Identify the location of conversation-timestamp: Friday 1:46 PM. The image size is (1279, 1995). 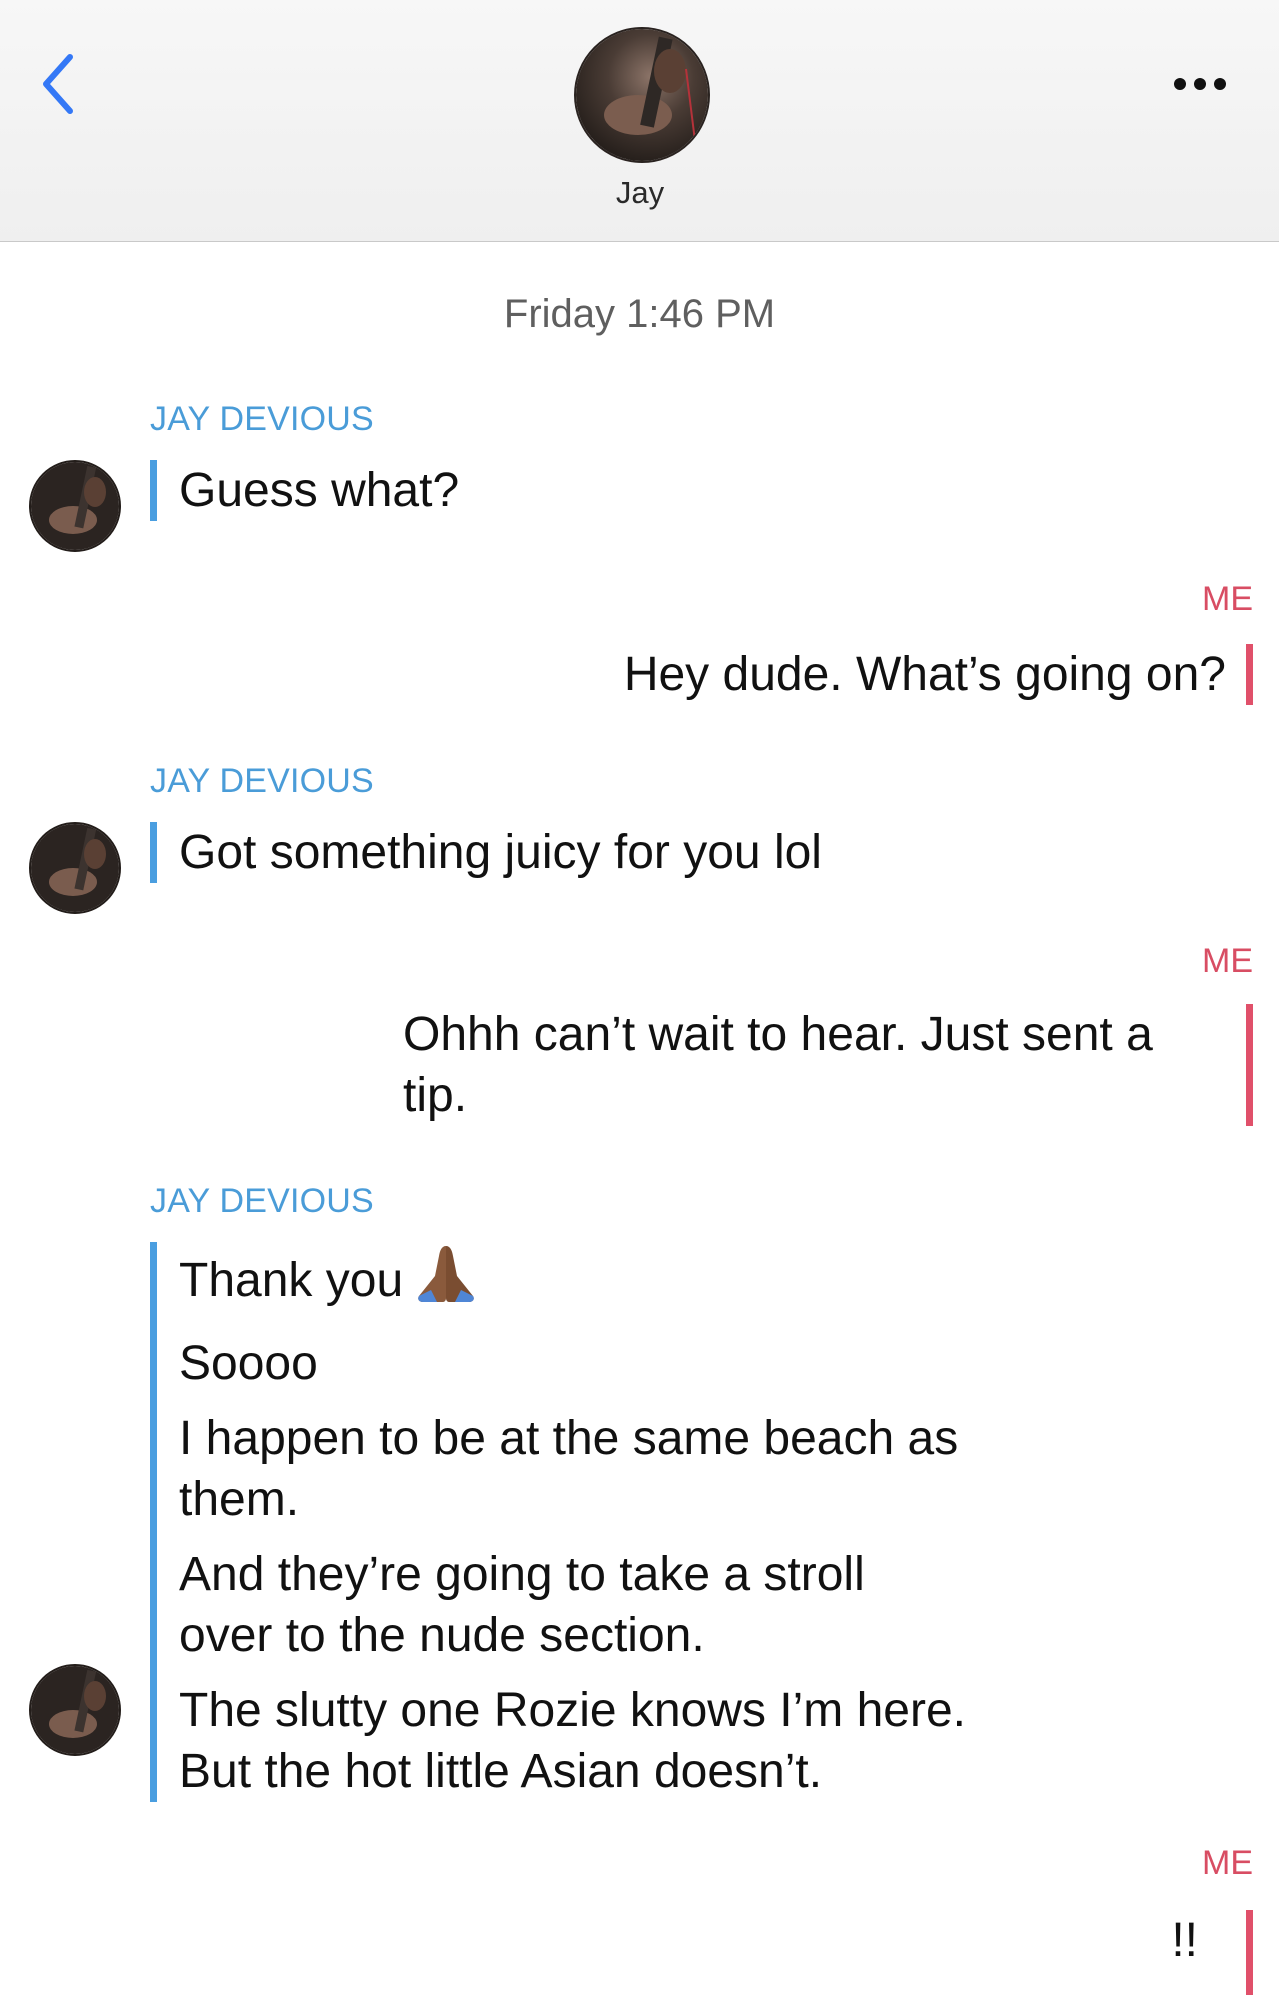
(639, 314).